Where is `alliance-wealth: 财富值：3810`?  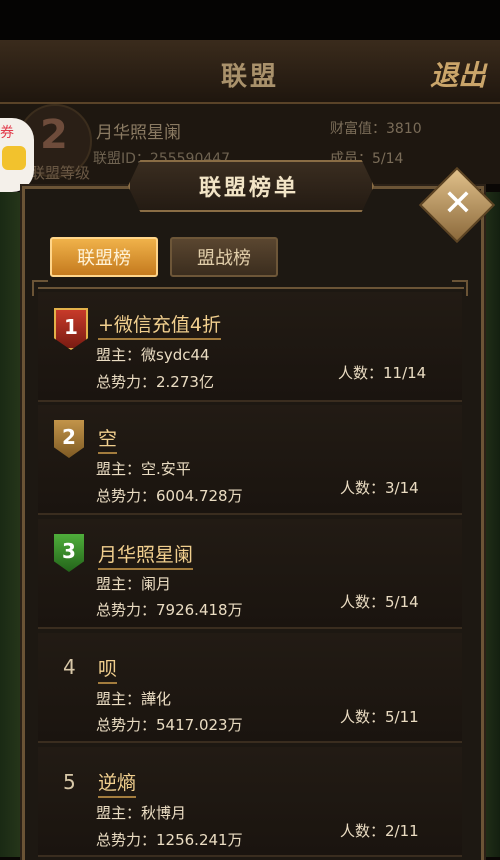
alliance-wealth: 财富值：3810 is located at coordinates (376, 129).